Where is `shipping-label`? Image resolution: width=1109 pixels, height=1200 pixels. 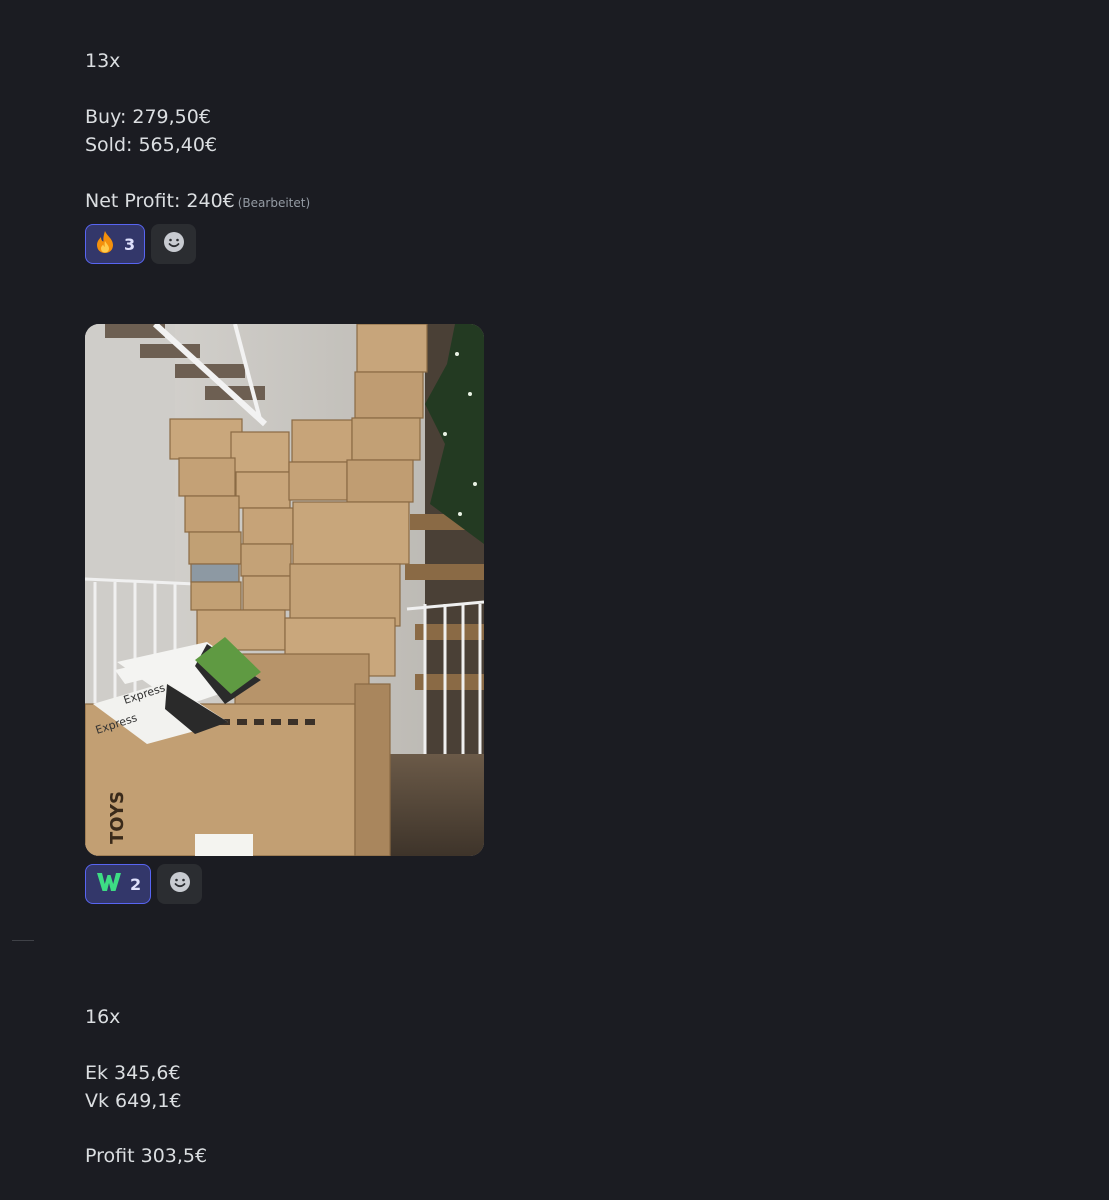 shipping-label is located at coordinates (224, 845).